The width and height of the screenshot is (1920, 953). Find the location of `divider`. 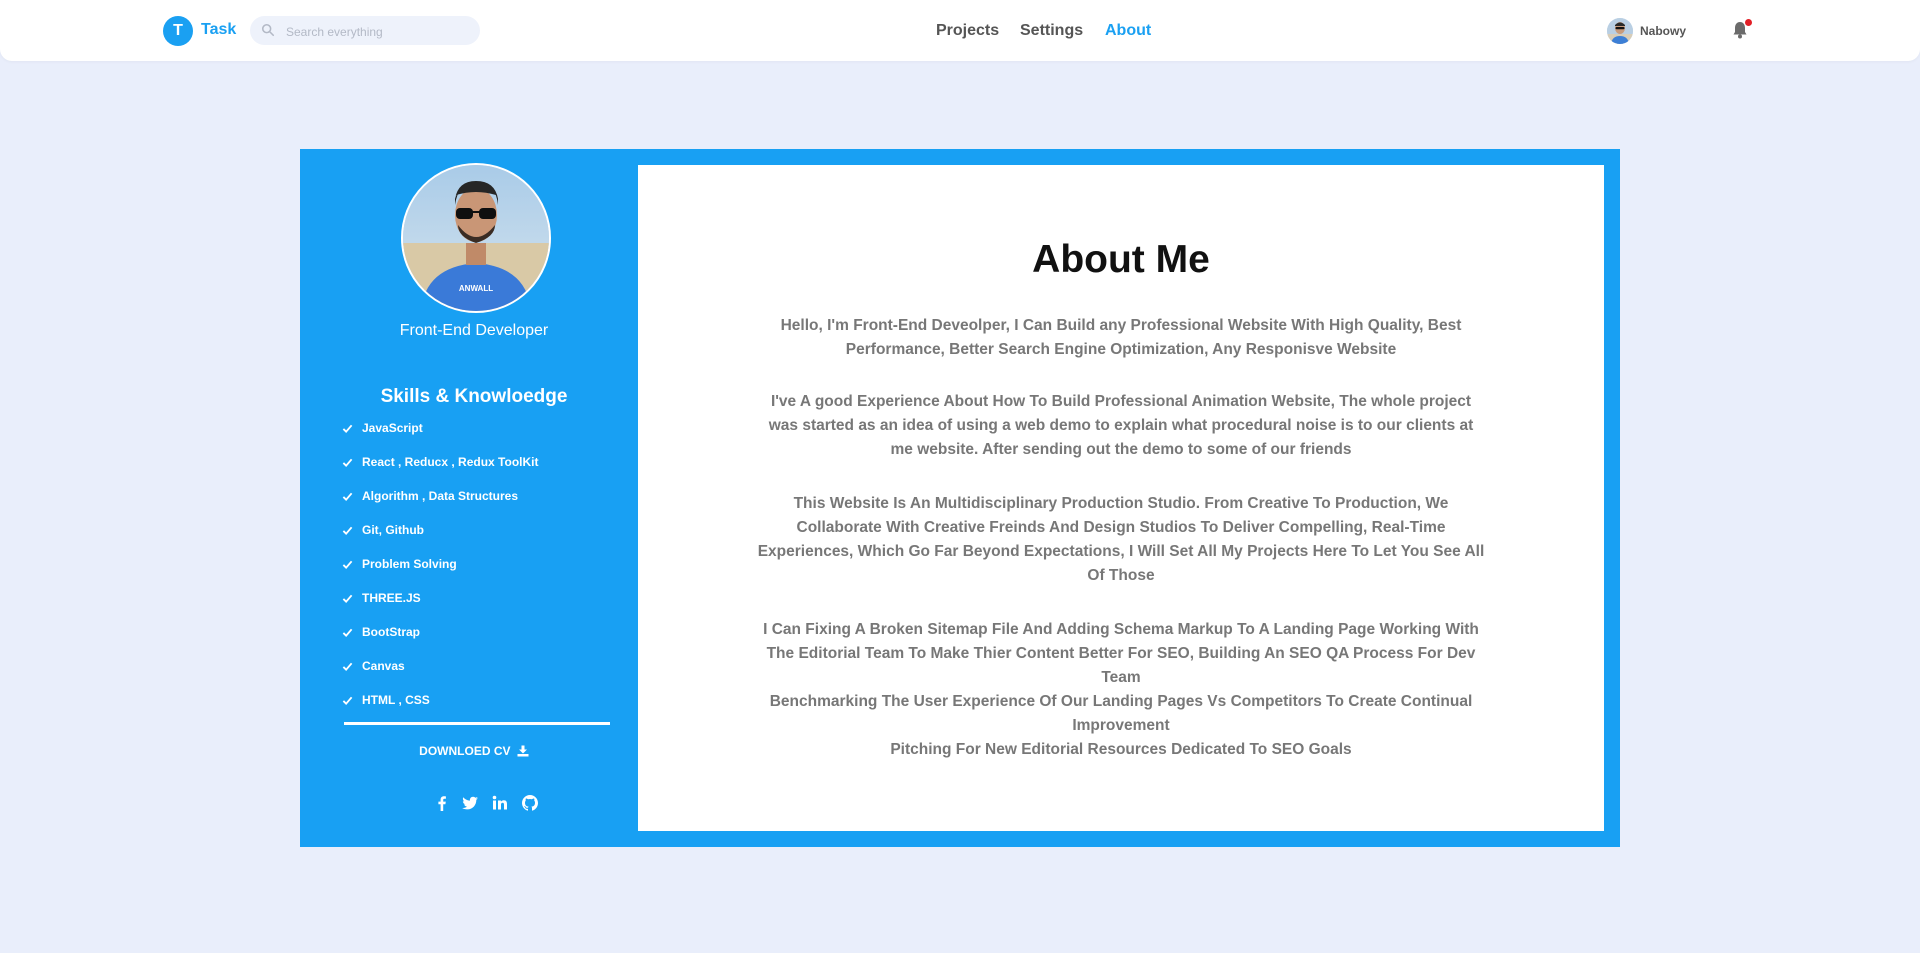

divider is located at coordinates (477, 723).